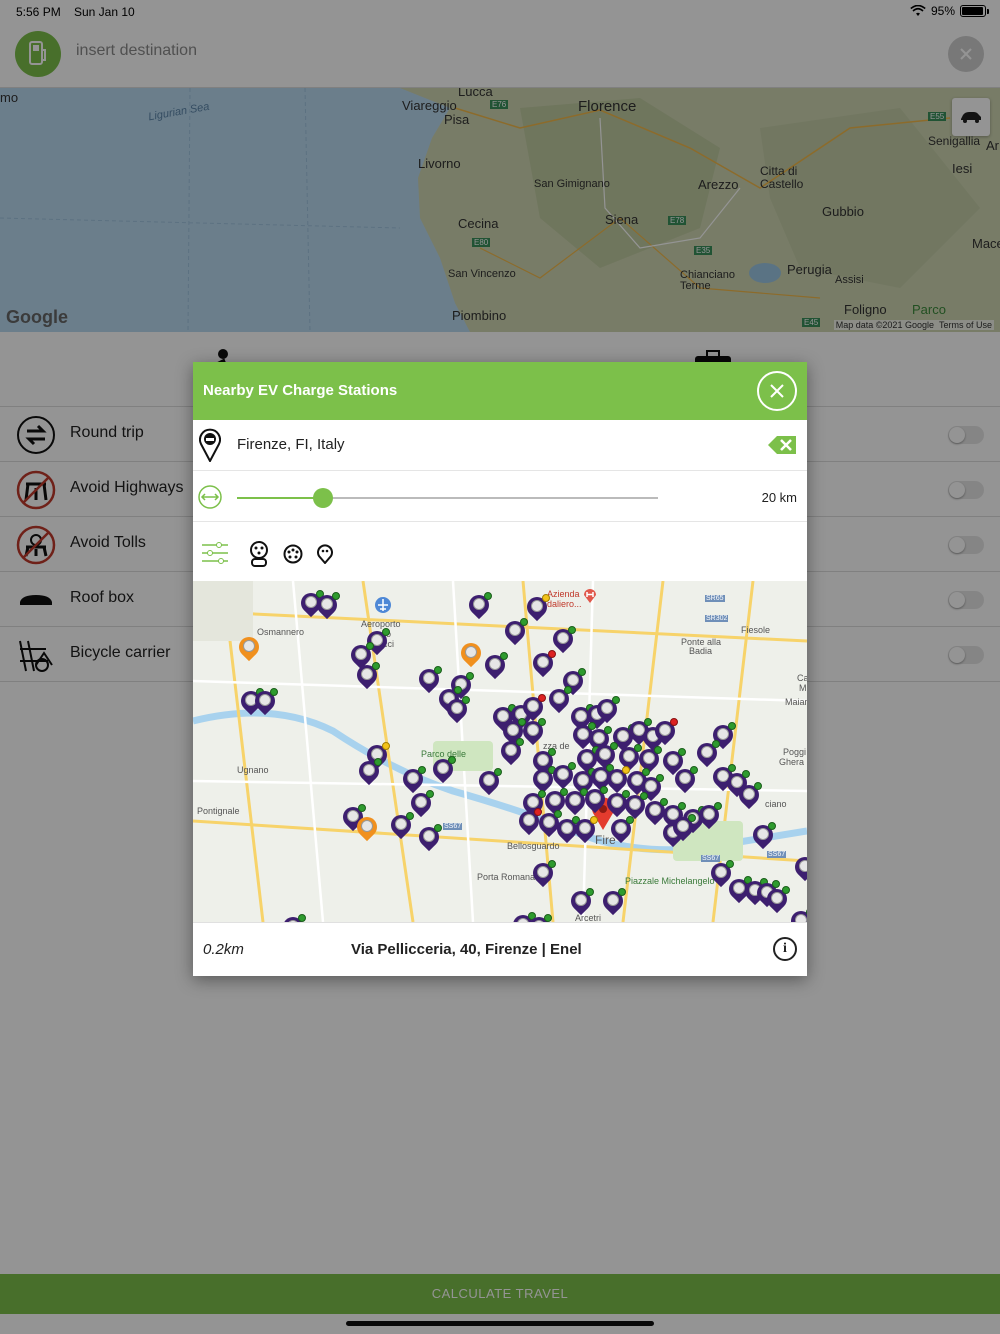 Image resolution: width=1000 pixels, height=1334 pixels. I want to click on clear-location-icon, so click(782, 445).